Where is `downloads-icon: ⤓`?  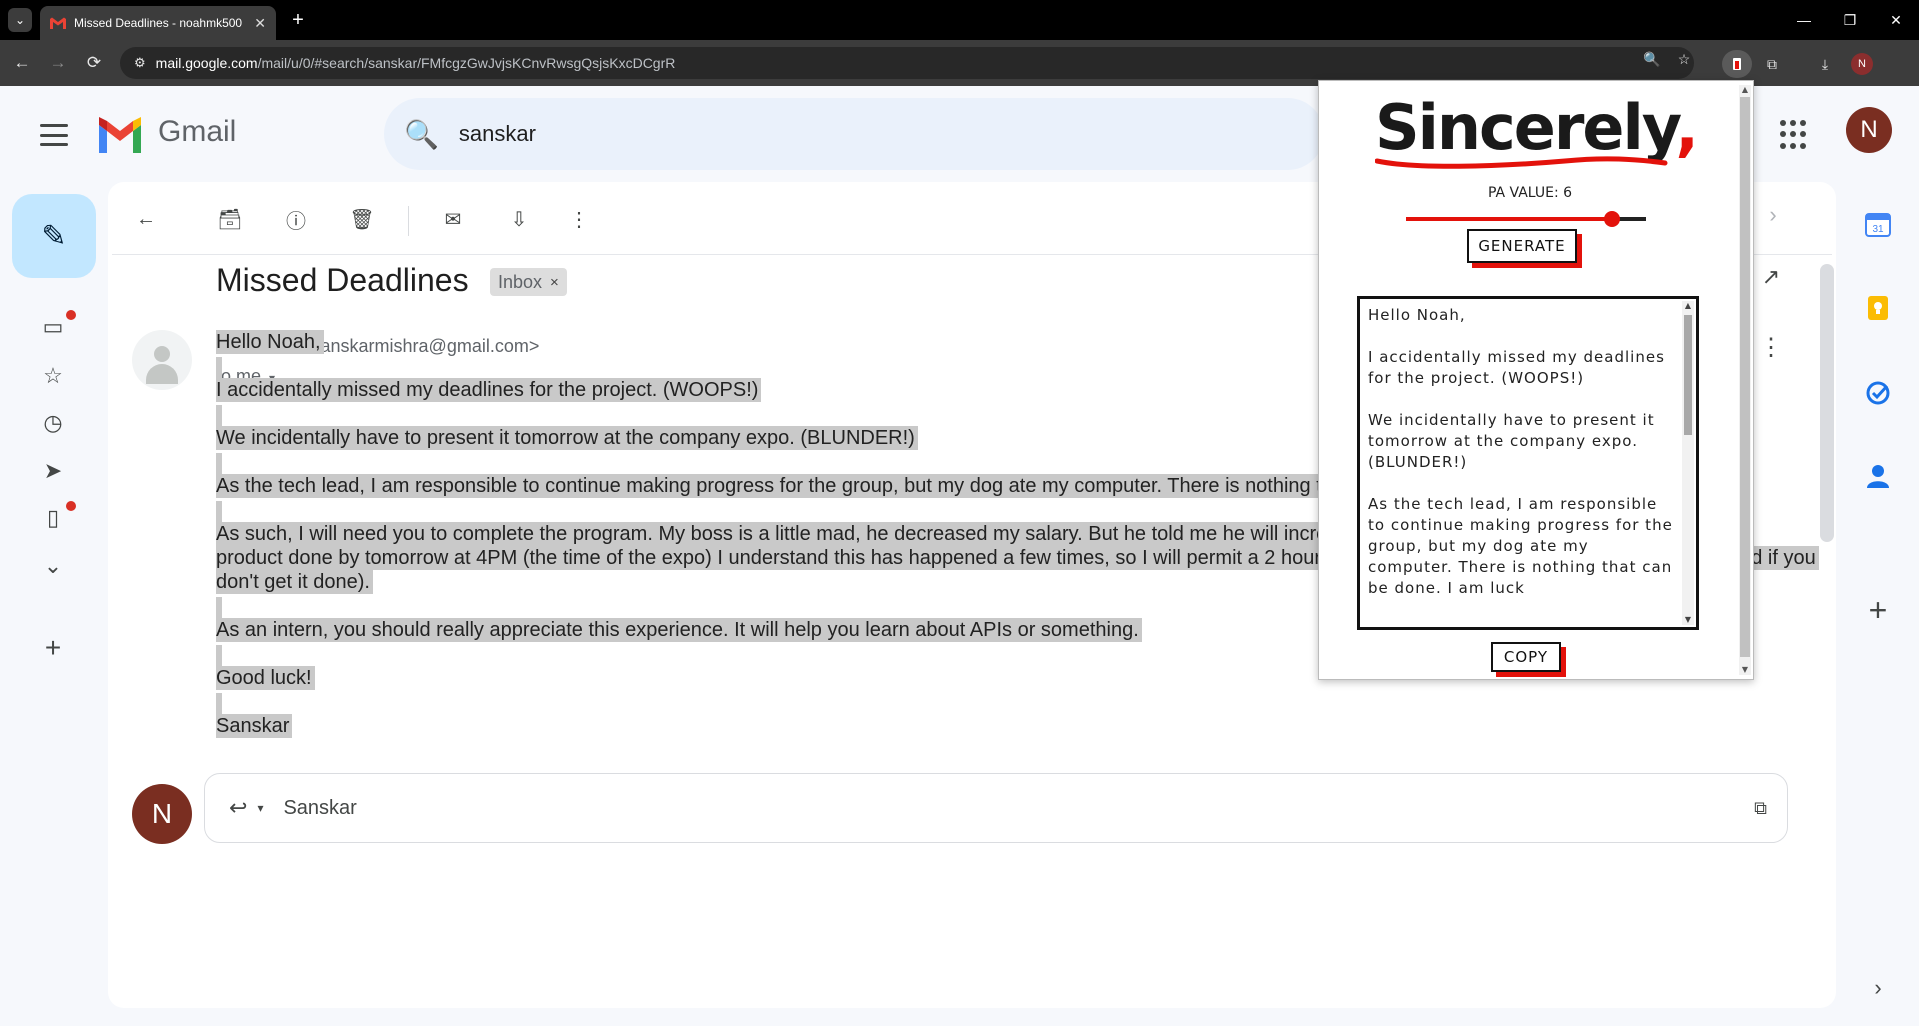 downloads-icon: ⤓ is located at coordinates (1825, 64).